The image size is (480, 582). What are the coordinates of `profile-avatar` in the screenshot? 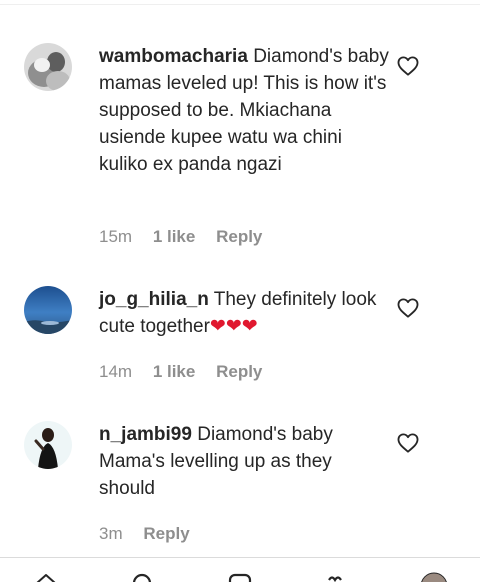 It's located at (434, 577).